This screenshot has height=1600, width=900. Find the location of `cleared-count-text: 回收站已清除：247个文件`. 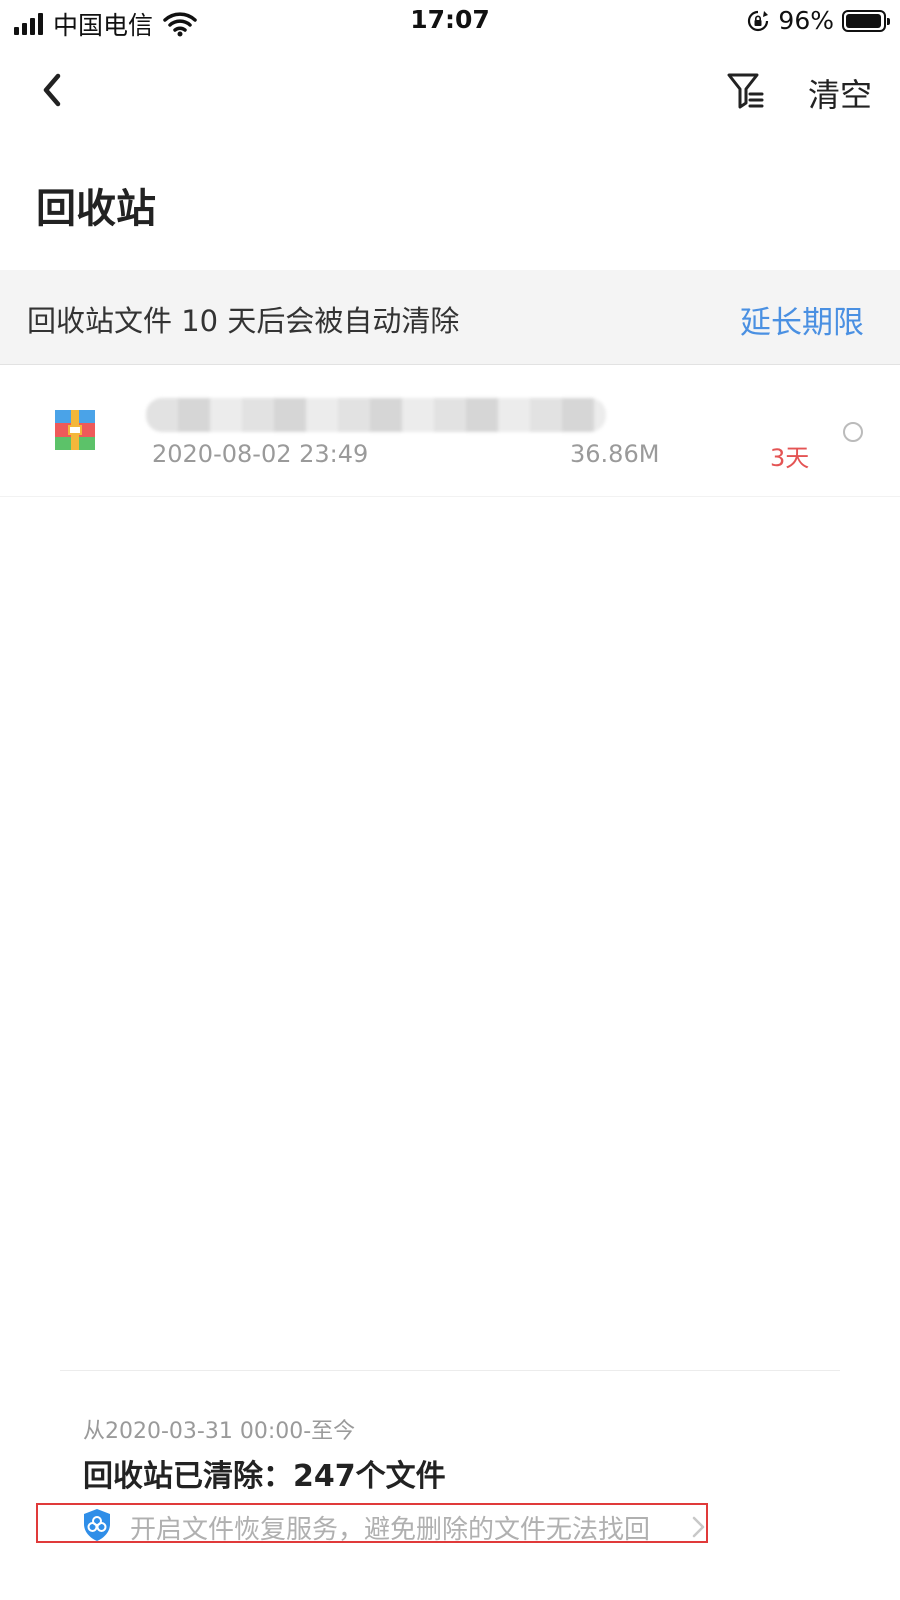

cleared-count-text: 回收站已清除：247个文件 is located at coordinates (264, 1476).